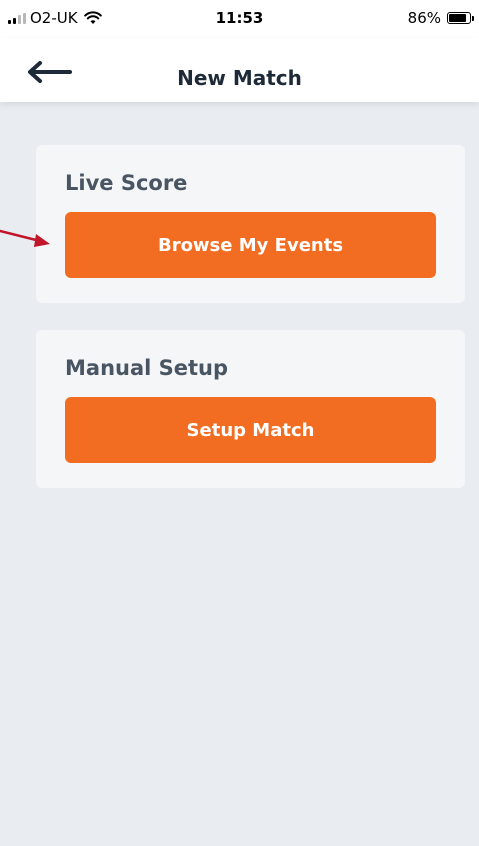  What do you see at coordinates (250, 430) in the screenshot?
I see `setup-match-button: Setup Match` at bounding box center [250, 430].